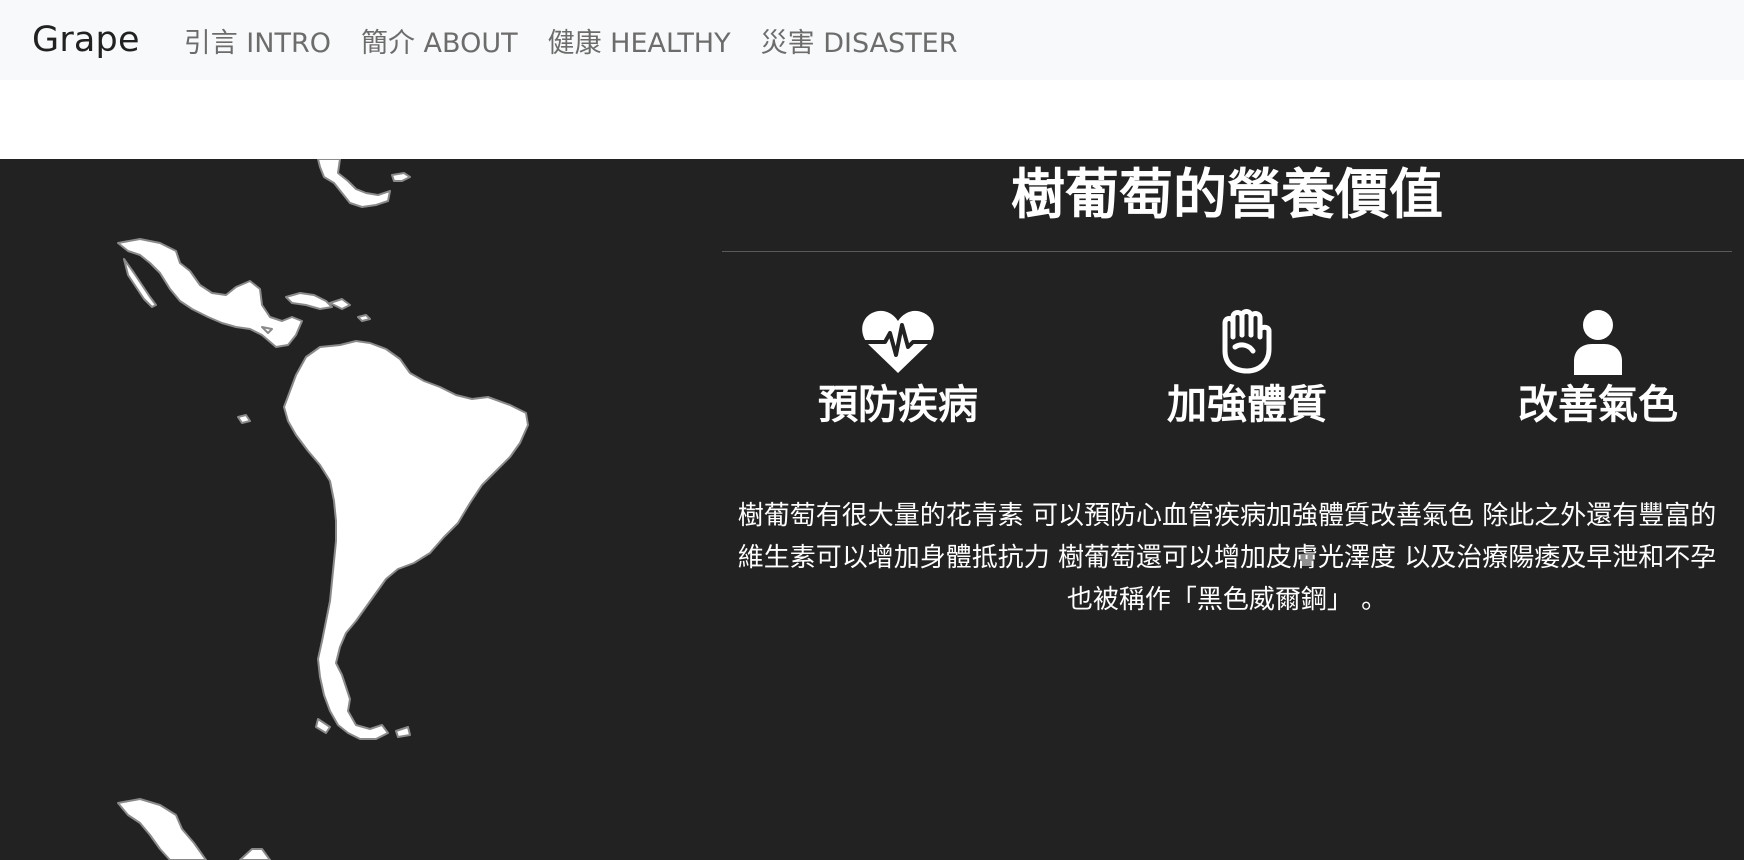  I want to click on heartbeat-icon, so click(898, 341).